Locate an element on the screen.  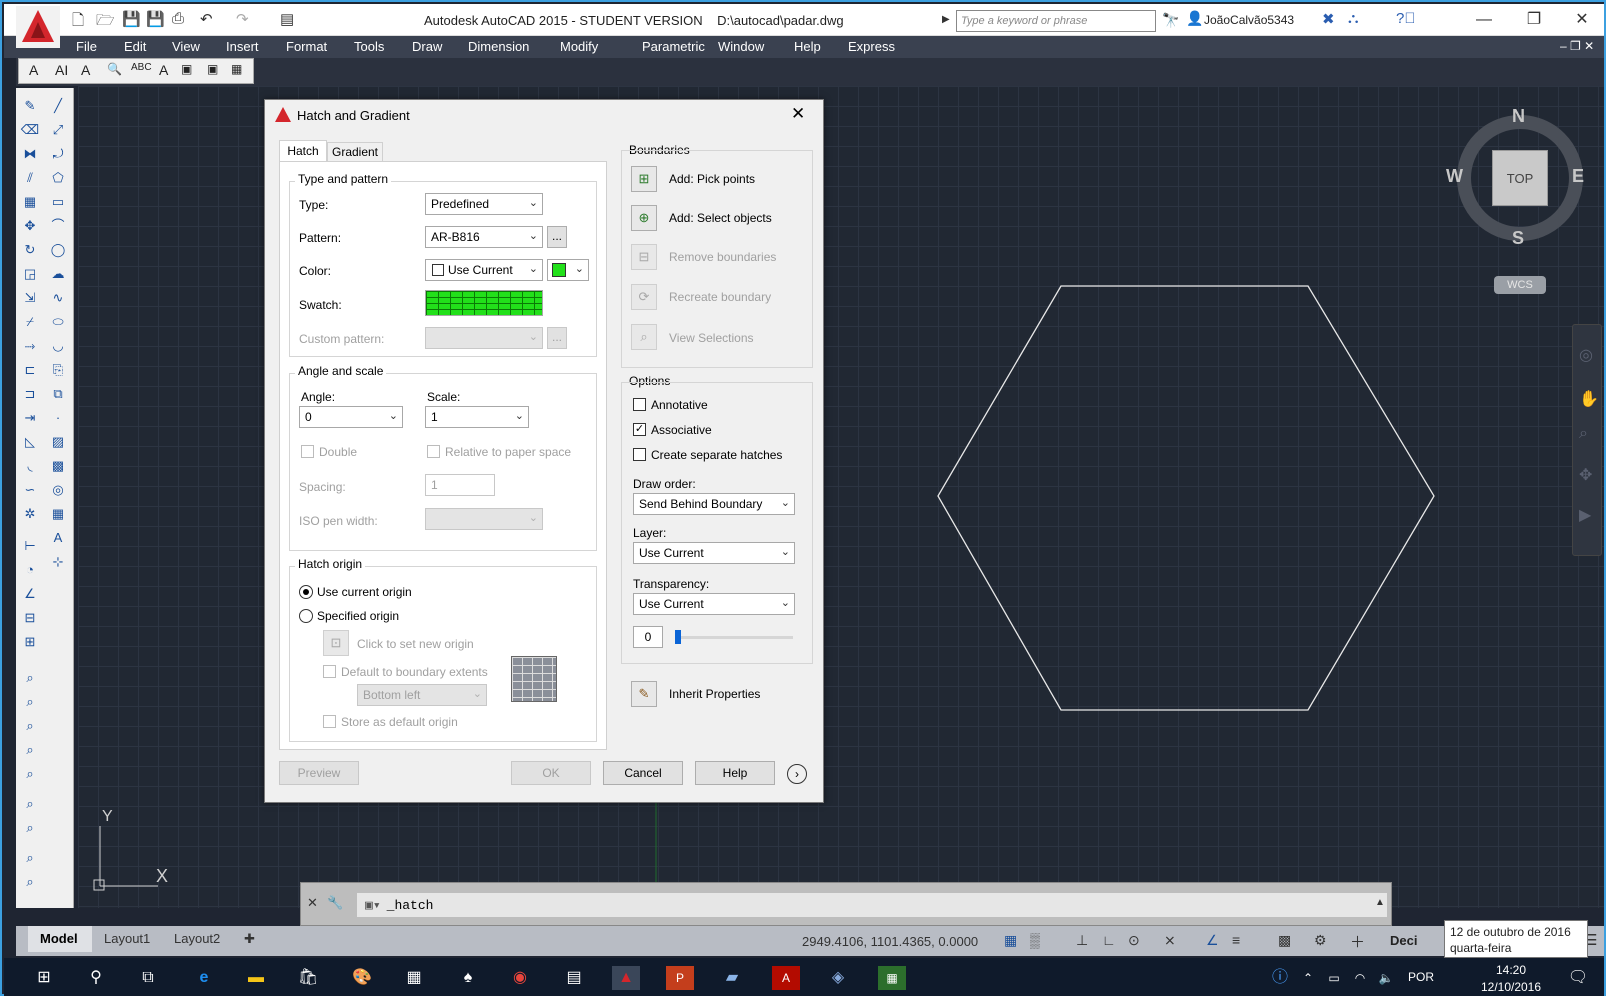
angle-select: 0 ⌄ is located at coordinates (351, 417).